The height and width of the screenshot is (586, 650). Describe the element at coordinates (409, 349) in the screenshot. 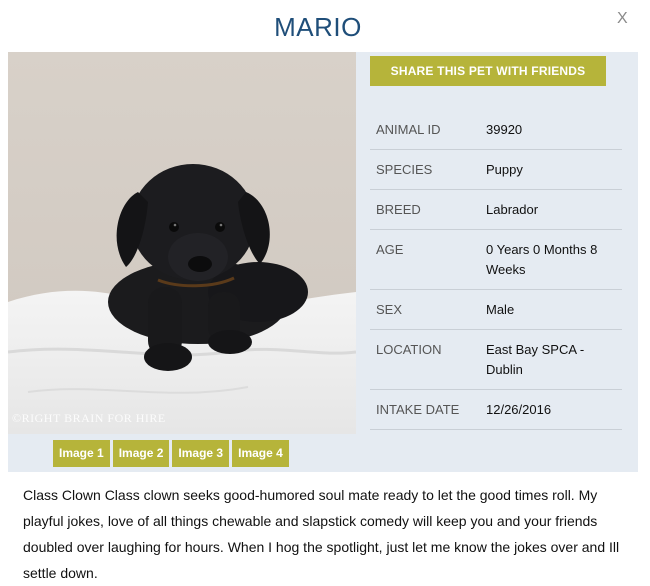

I see `detail-label: LOCATION` at that location.